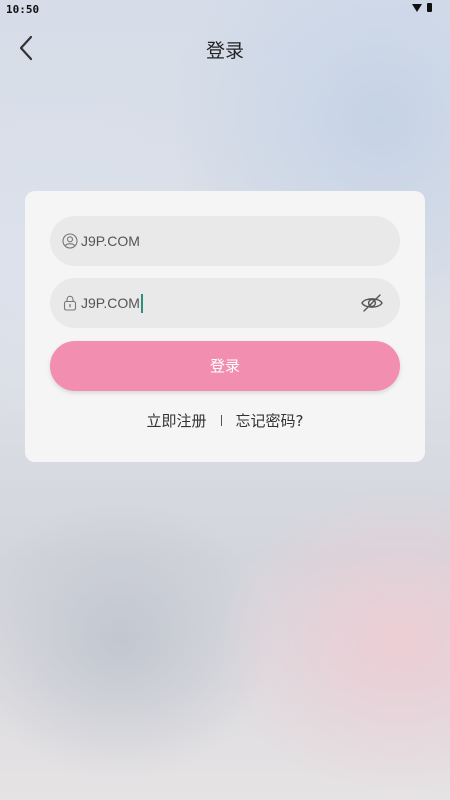  What do you see at coordinates (225, 420) in the screenshot?
I see `auth-links: 立即注册 忘记密码?` at bounding box center [225, 420].